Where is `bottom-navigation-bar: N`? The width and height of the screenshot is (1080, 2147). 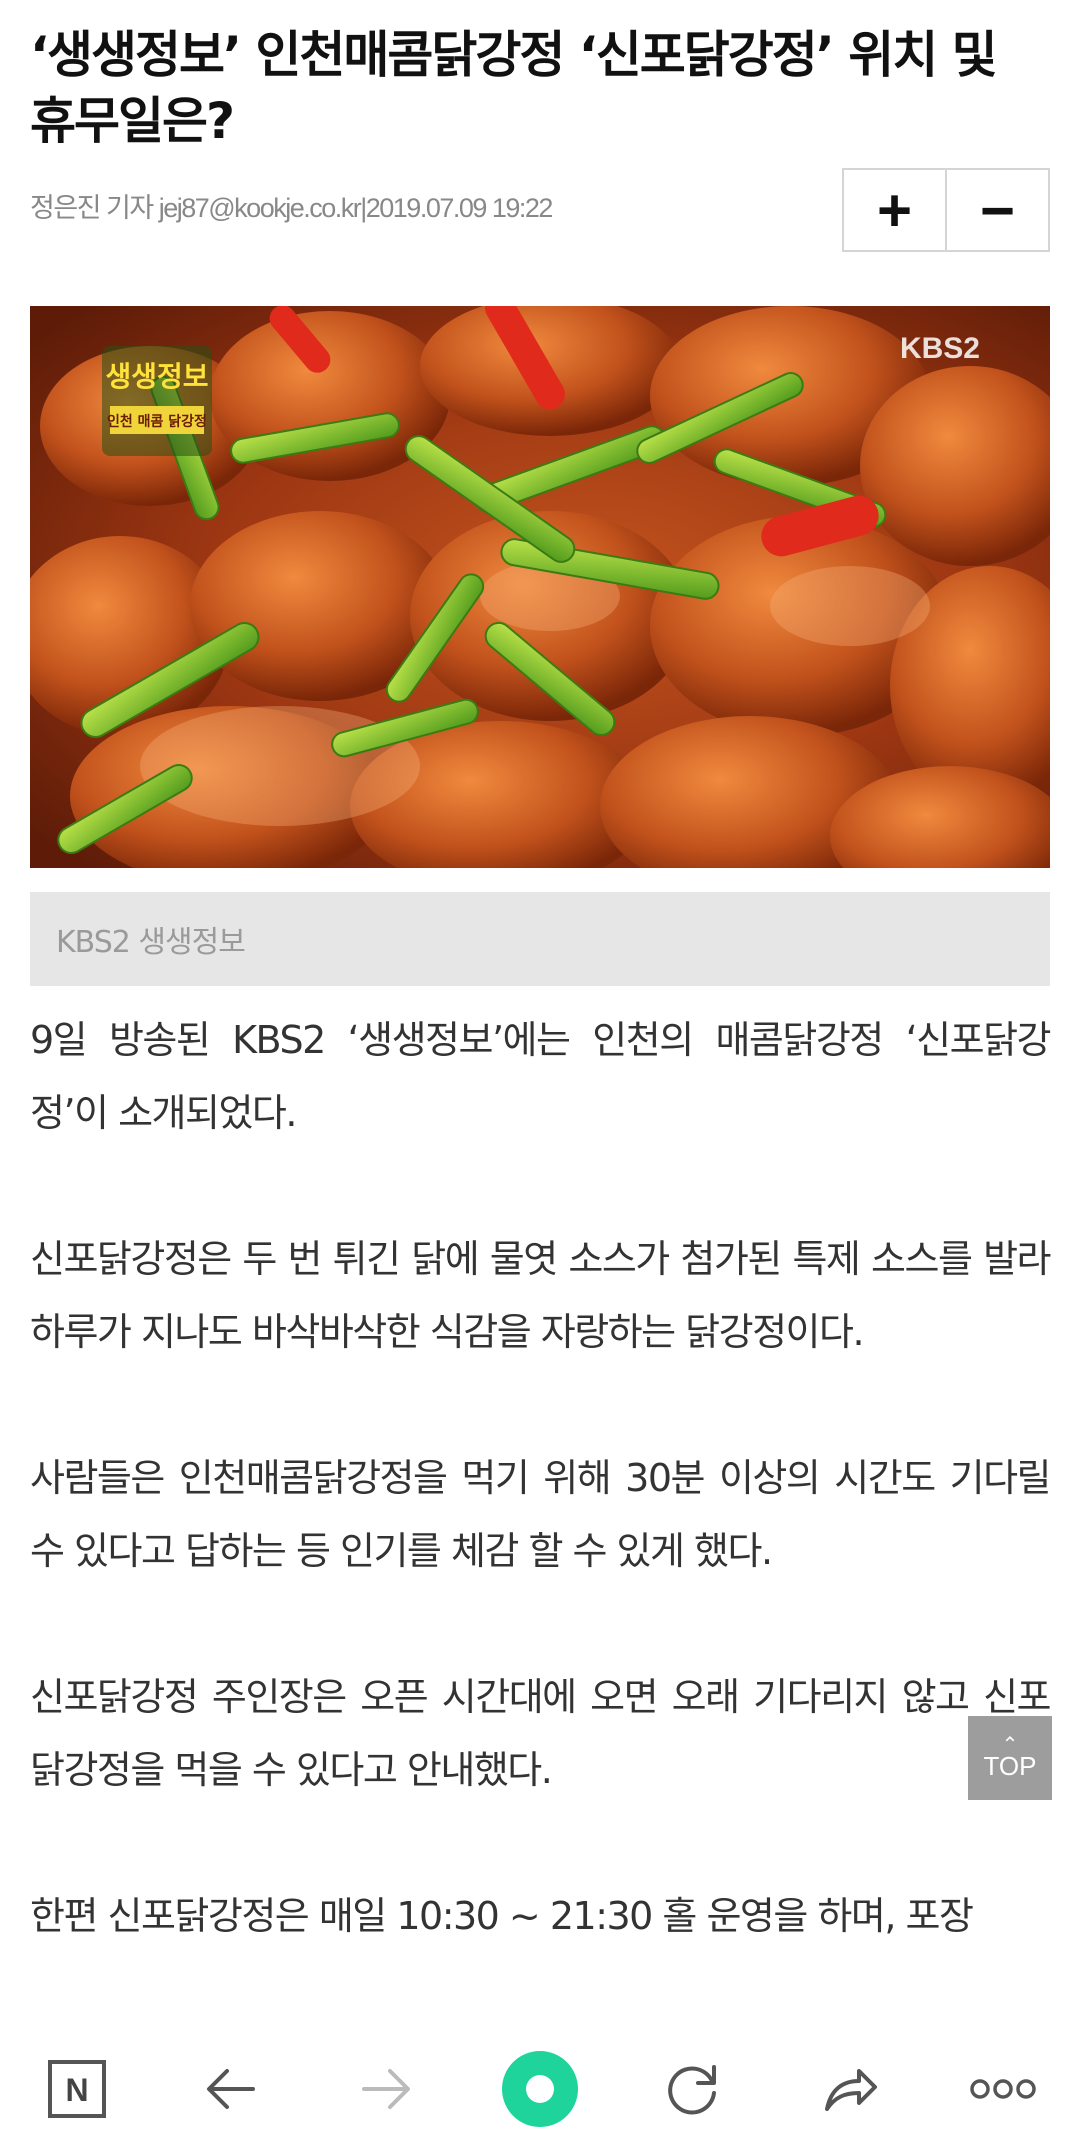
bottom-navigation-bar: N is located at coordinates (540, 2088).